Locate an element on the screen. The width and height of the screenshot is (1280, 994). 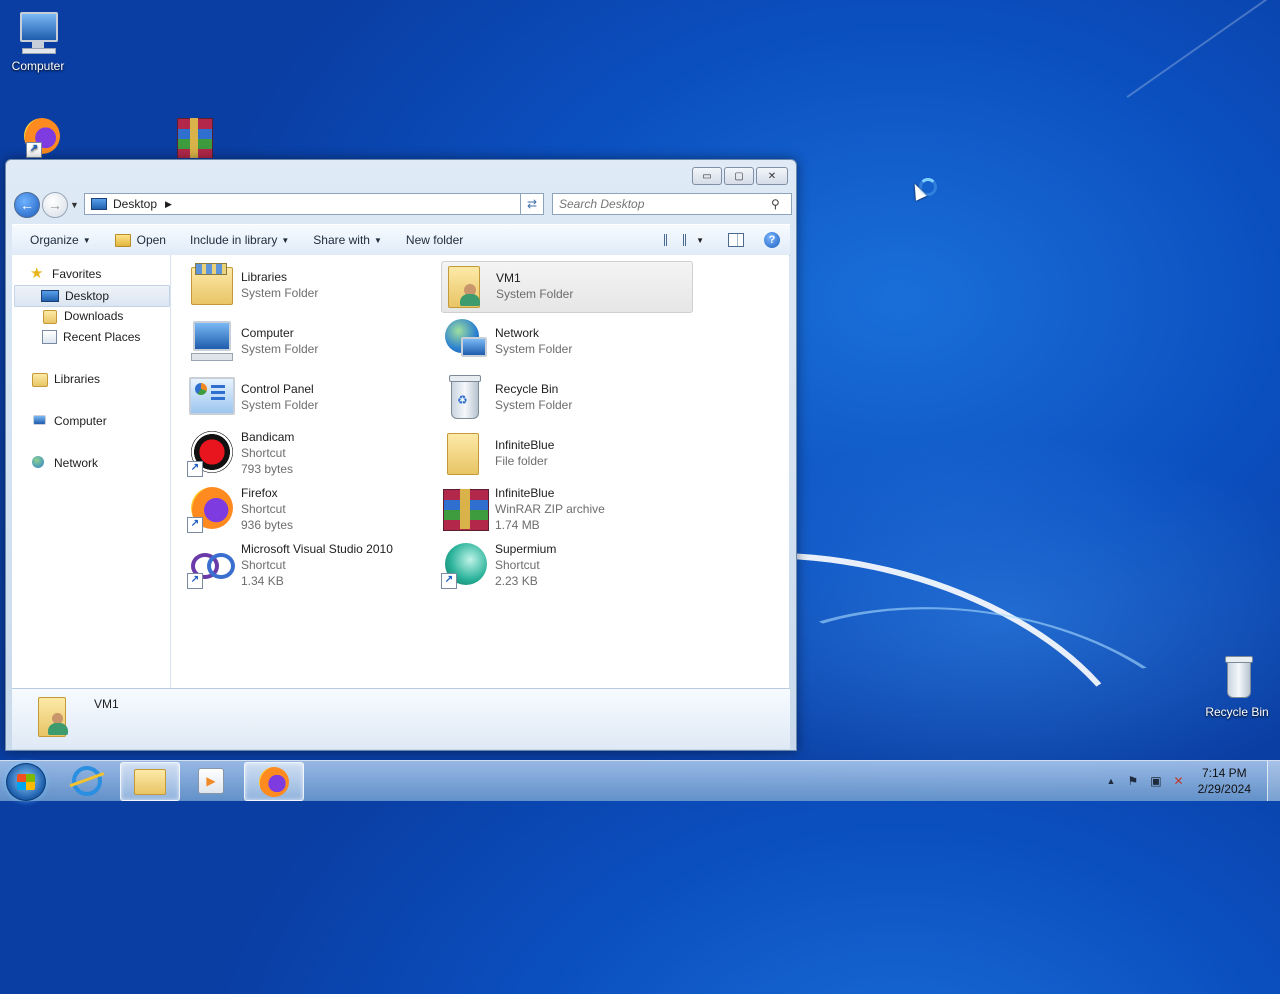
refresh-icon: ⇄ is located at coordinates (532, 204).